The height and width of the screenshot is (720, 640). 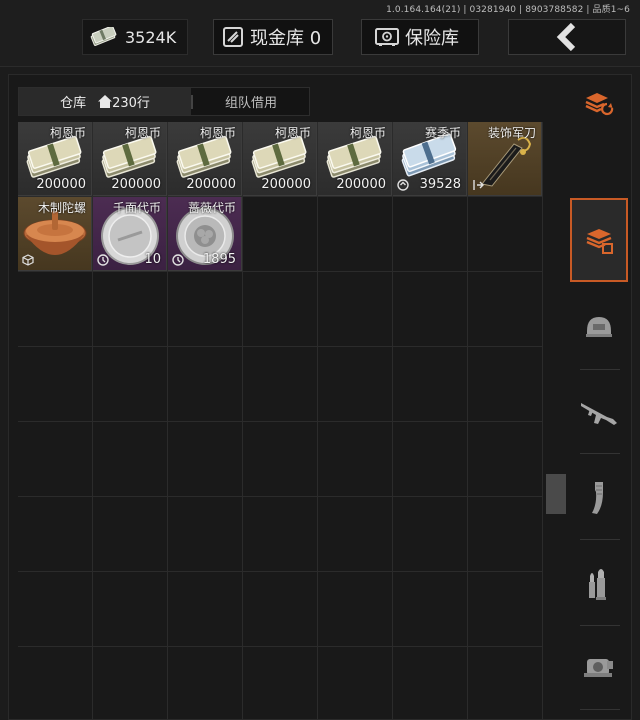 What do you see at coordinates (61, 208) in the screenshot?
I see `item-name: 木制陀螺` at bounding box center [61, 208].